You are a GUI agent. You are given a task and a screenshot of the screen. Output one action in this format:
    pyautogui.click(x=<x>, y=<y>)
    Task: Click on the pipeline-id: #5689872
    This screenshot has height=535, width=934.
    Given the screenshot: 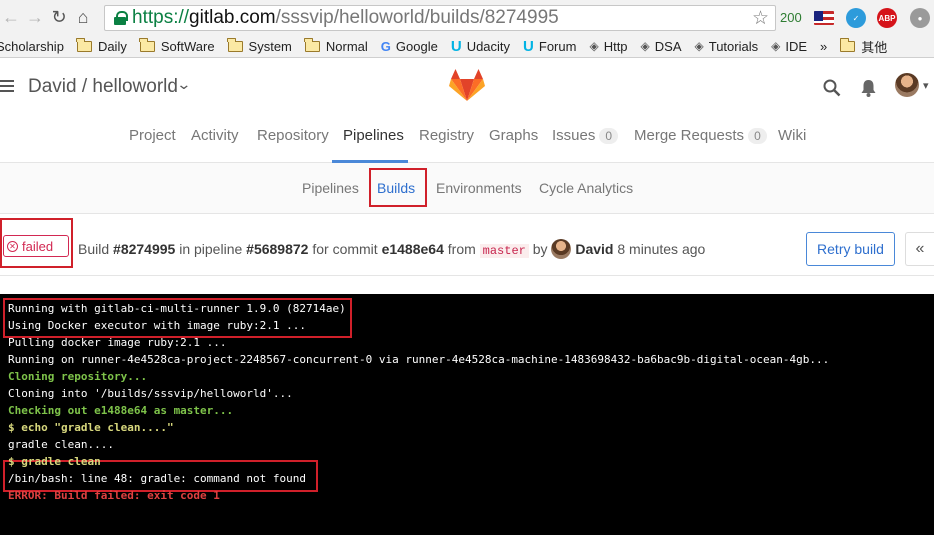 What is the action you would take?
    pyautogui.click(x=277, y=249)
    